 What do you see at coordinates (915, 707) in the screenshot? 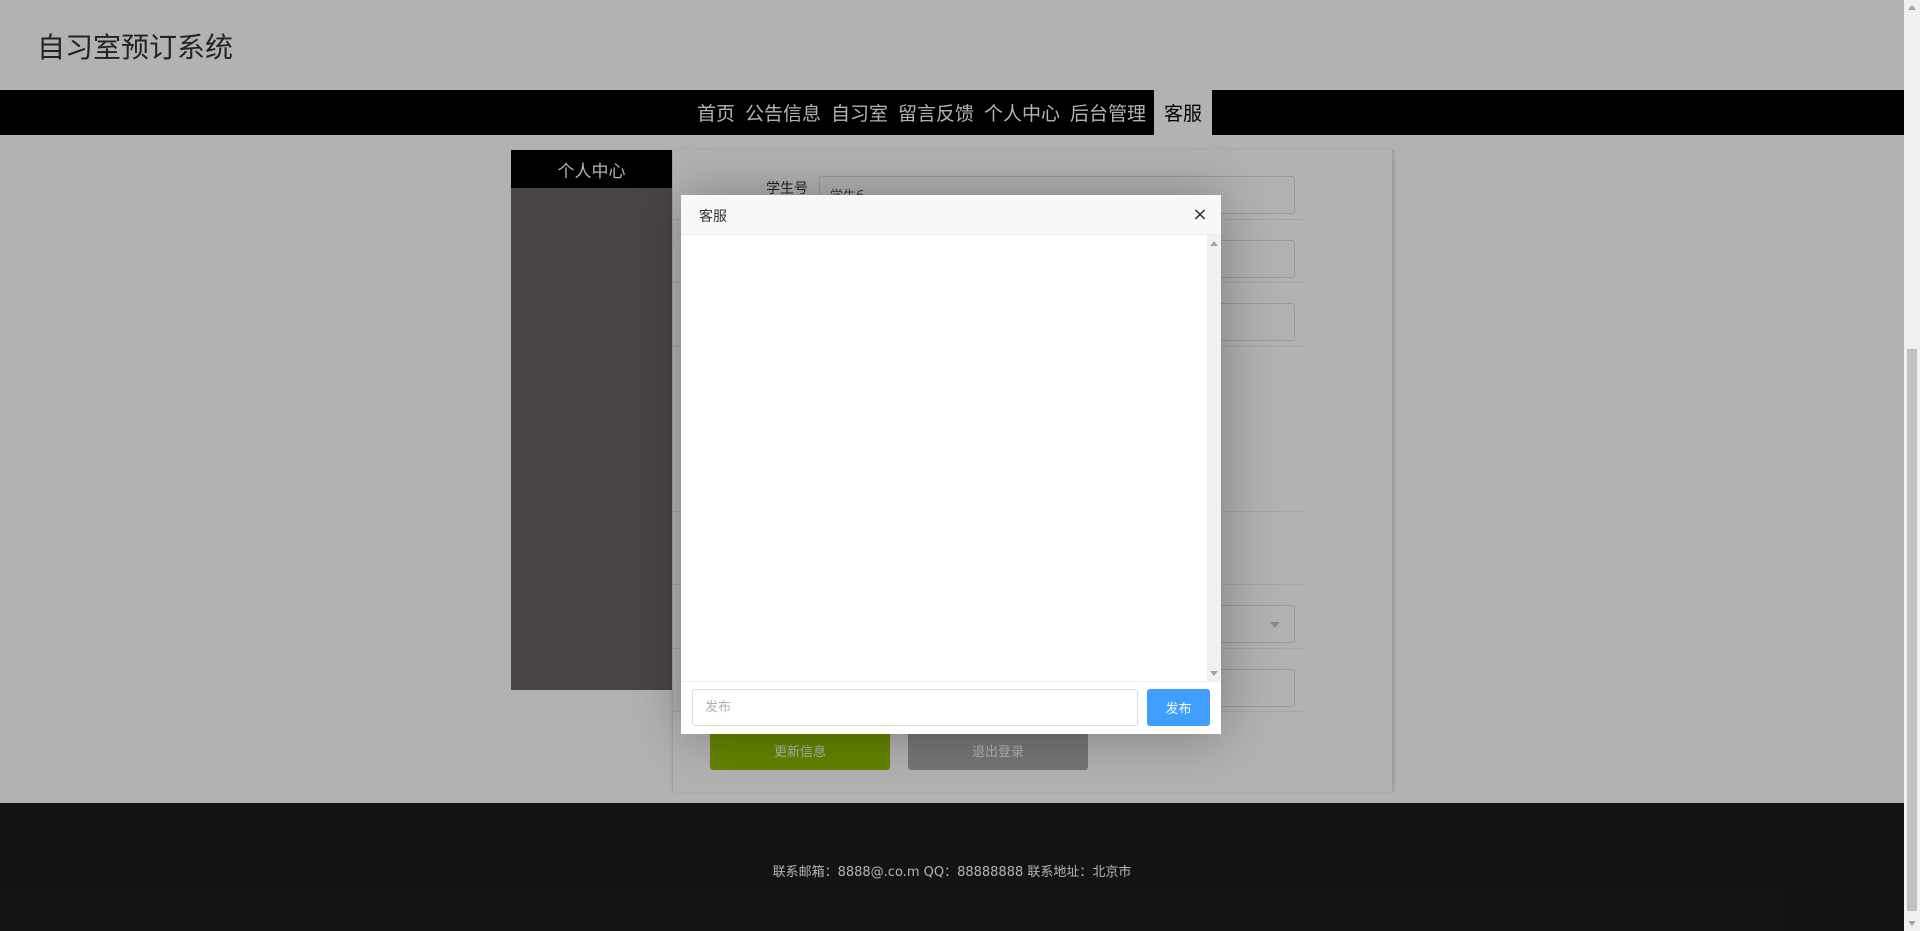
I see `chat-message-input` at bounding box center [915, 707].